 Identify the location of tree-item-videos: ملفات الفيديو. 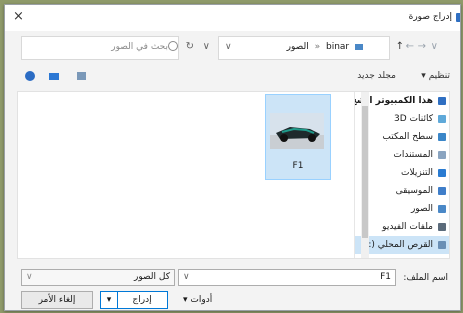
(402, 227).